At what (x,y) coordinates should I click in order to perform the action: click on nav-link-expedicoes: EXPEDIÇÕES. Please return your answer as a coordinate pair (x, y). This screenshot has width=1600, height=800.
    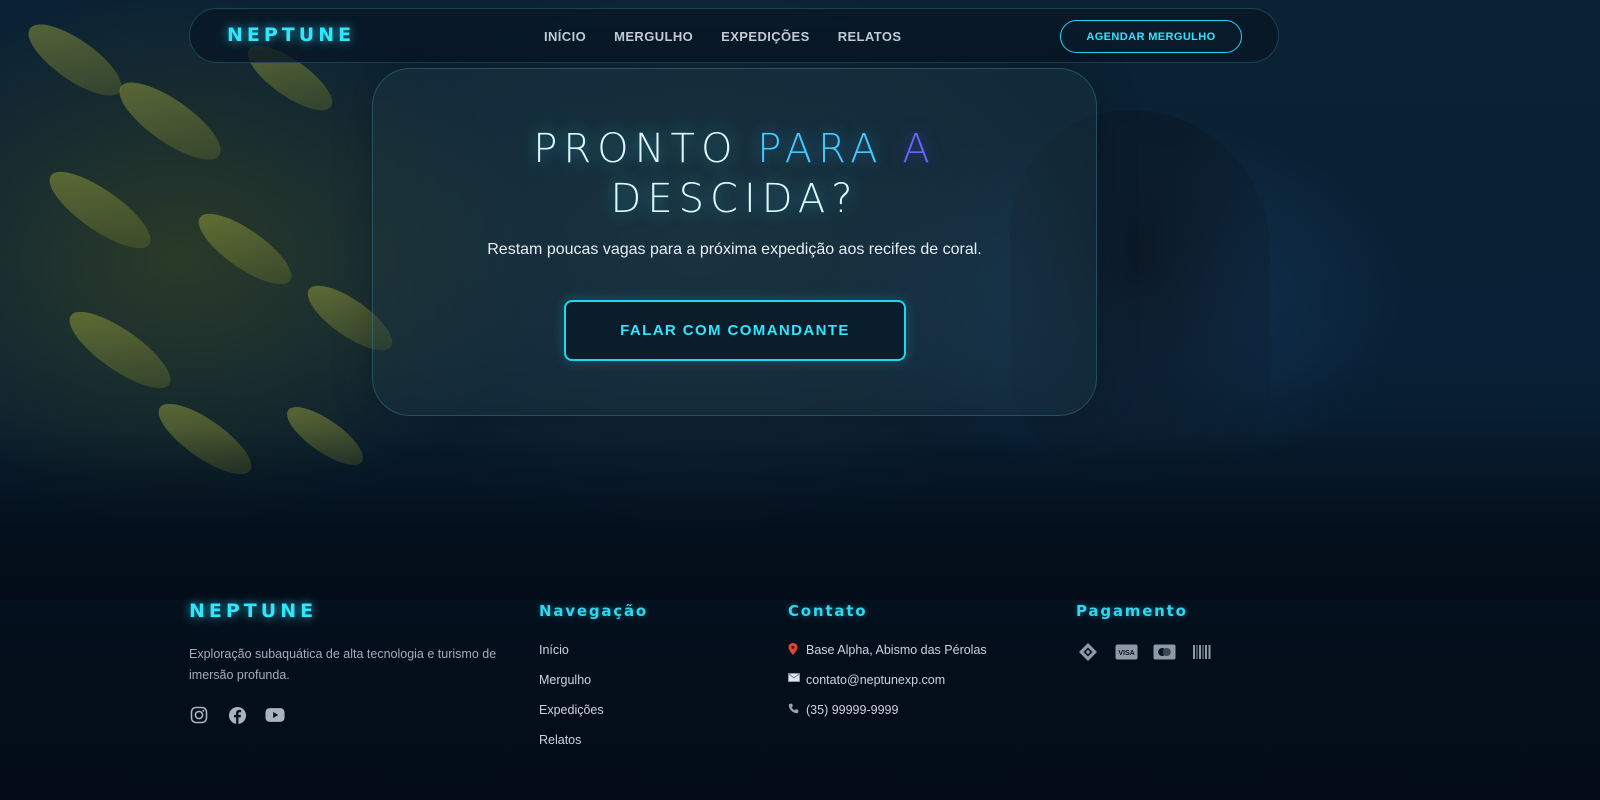
    Looking at the image, I should click on (765, 36).